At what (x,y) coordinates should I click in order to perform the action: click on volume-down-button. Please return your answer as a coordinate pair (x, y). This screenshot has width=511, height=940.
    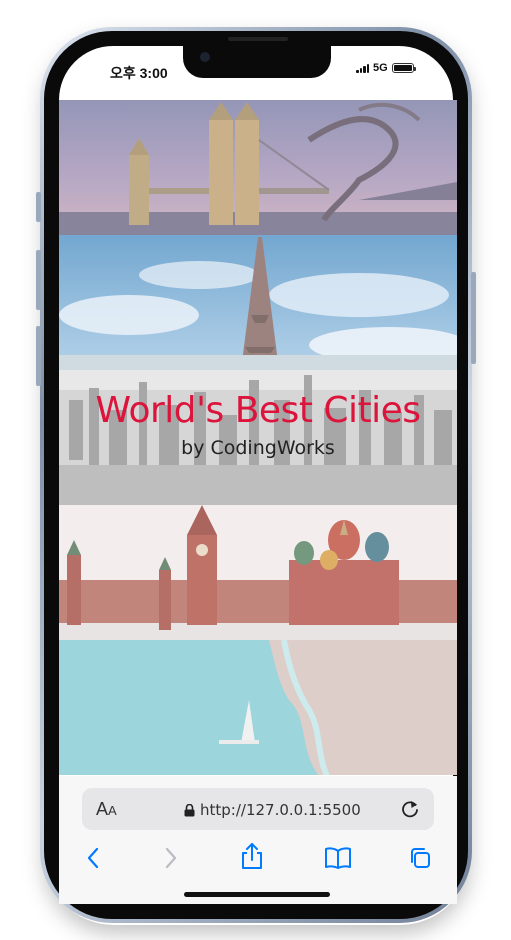
    Looking at the image, I should click on (38, 356).